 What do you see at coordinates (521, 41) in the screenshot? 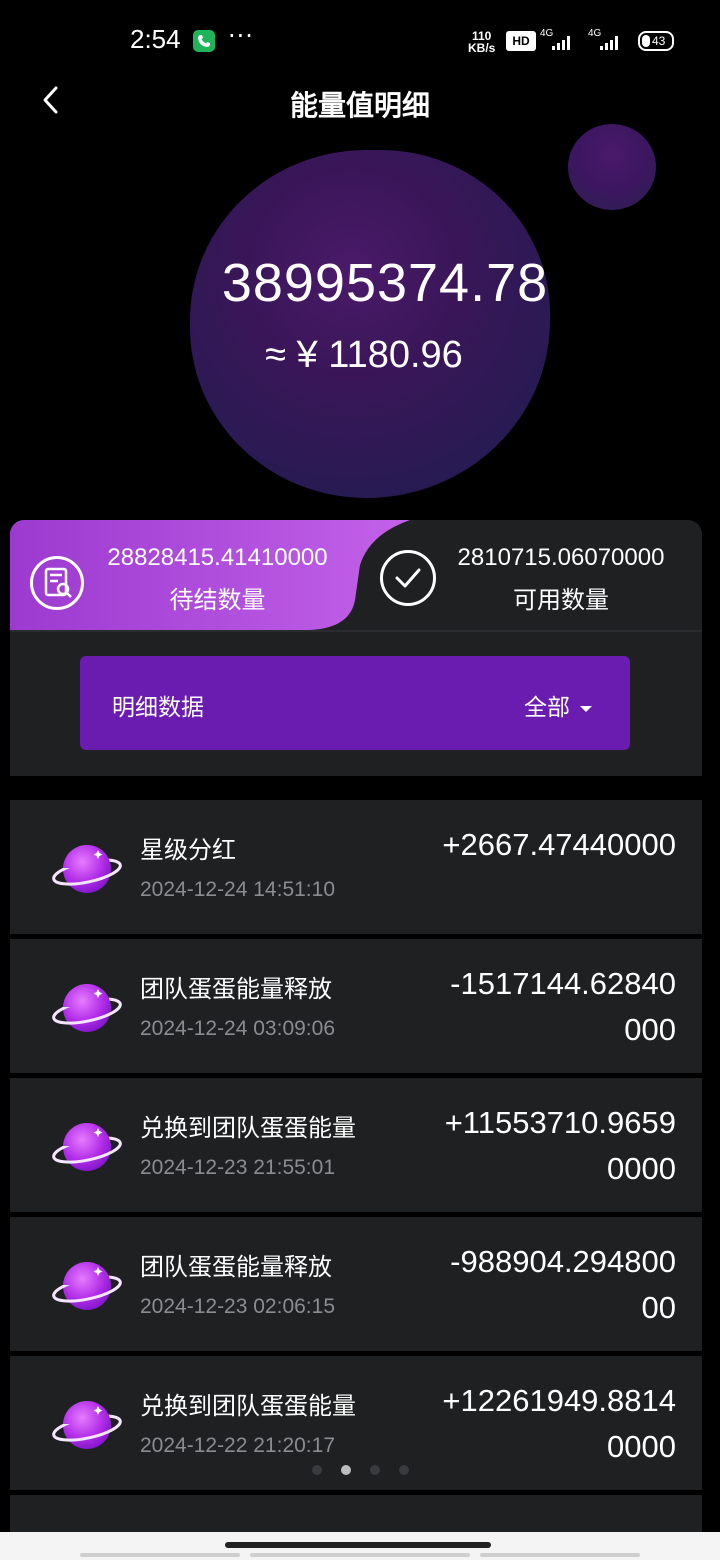
I see `hd-voice-icon: HD` at bounding box center [521, 41].